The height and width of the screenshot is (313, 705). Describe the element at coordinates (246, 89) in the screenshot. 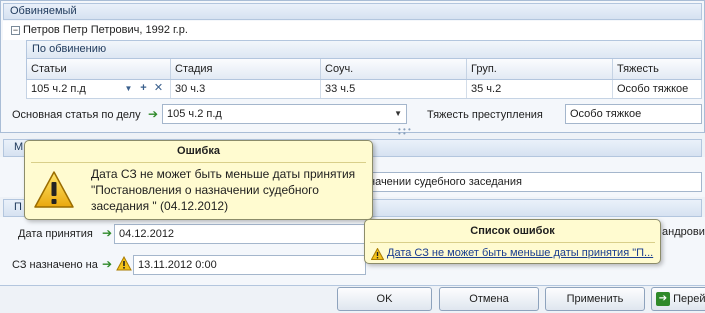

I see `cell-stage: 30 ч.3` at that location.